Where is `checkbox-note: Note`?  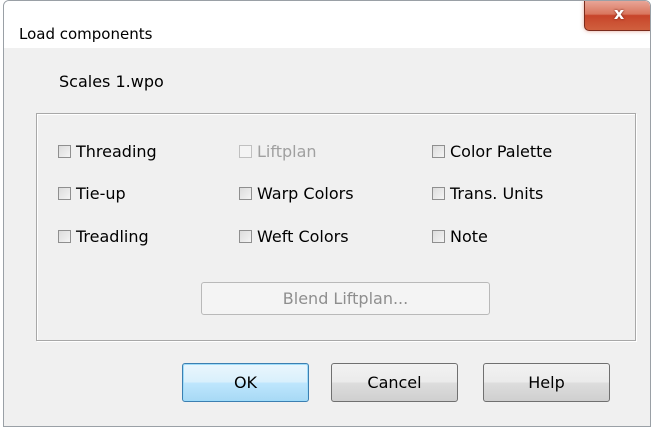
checkbox-note: Note is located at coordinates (460, 236).